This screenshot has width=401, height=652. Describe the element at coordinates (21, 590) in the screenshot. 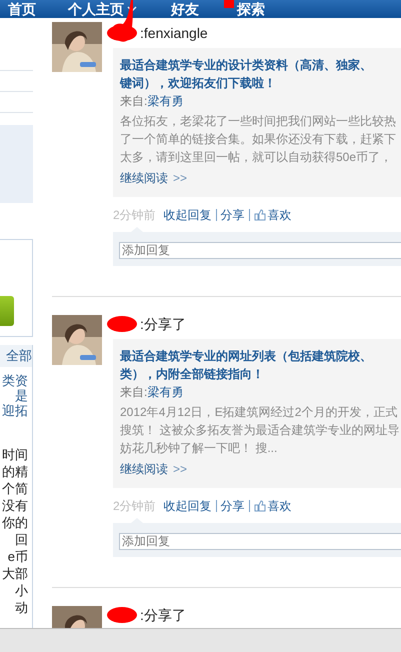

I see `sidebar-text: 小` at that location.